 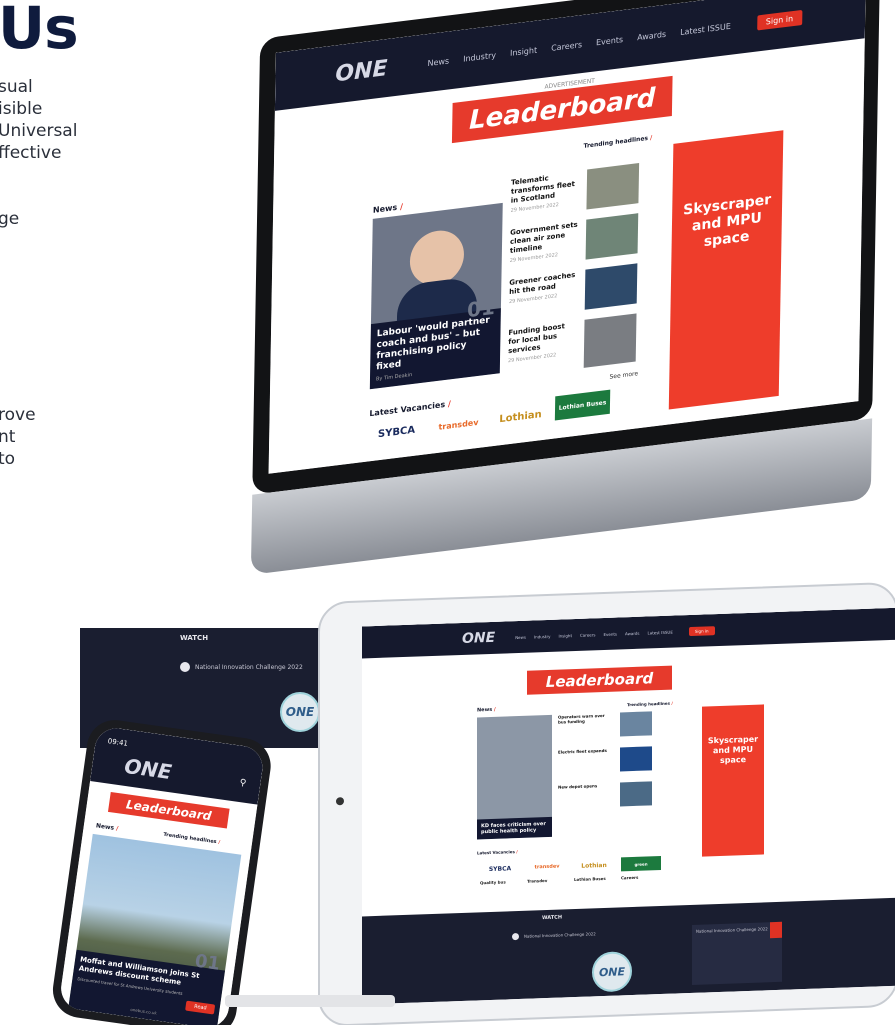 I want to click on partner-logo: Lothian, so click(x=594, y=865).